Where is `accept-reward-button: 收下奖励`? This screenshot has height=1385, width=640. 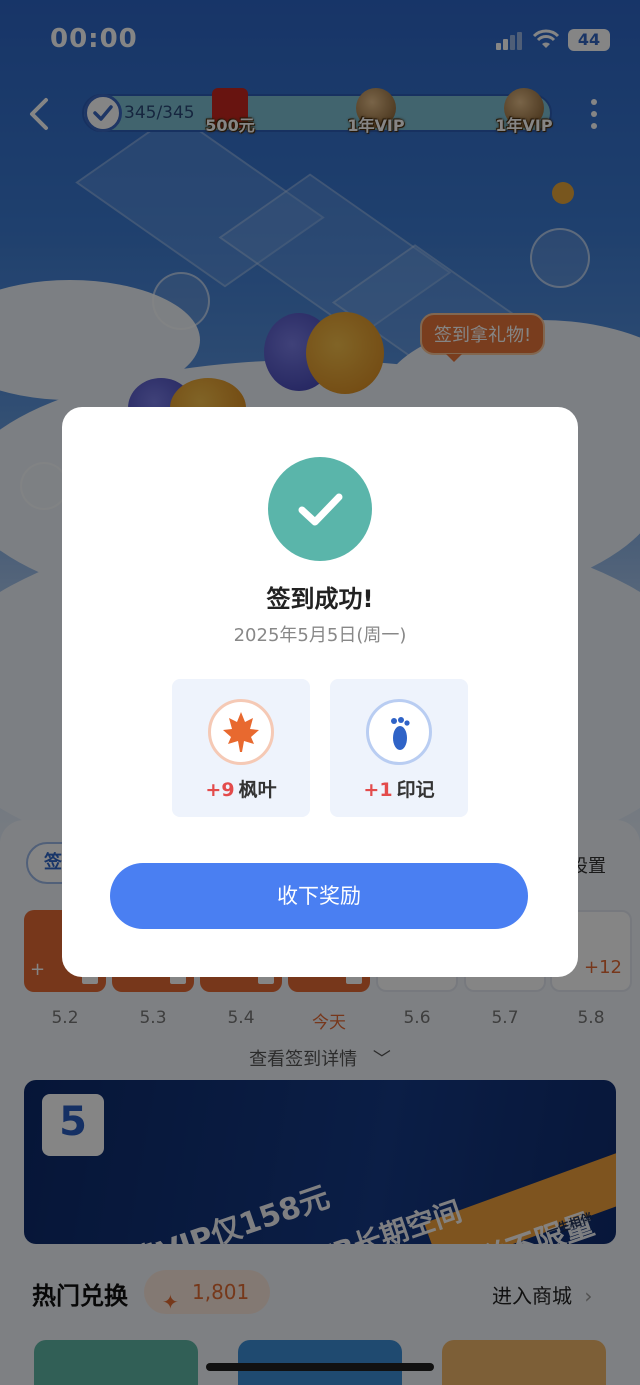 accept-reward-button: 收下奖励 is located at coordinates (319, 896).